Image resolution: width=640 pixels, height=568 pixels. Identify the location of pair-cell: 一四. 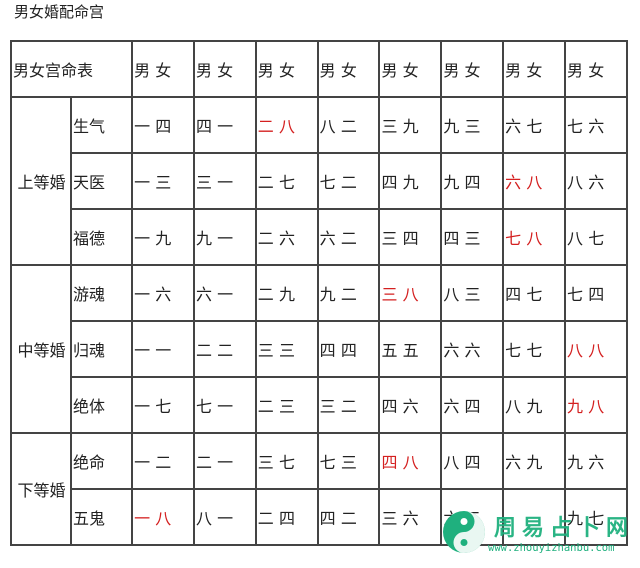
(163, 125).